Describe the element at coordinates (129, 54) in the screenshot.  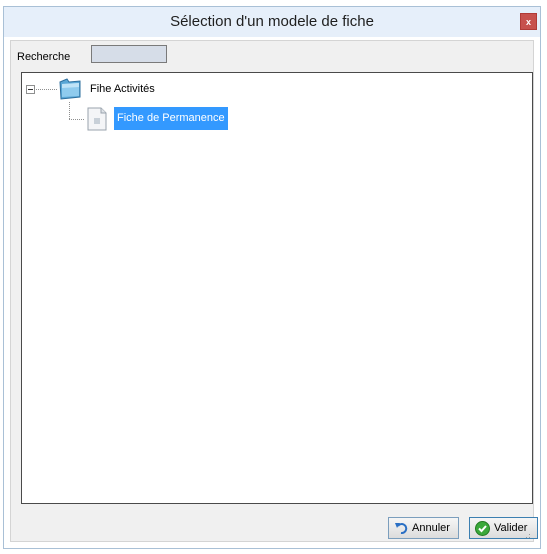
I see `search-input` at that location.